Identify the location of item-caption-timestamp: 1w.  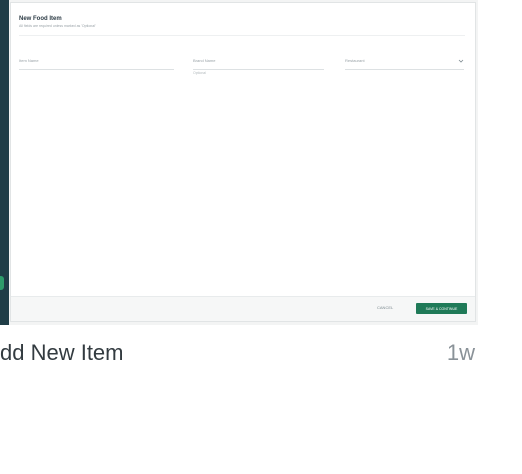
(460, 352).